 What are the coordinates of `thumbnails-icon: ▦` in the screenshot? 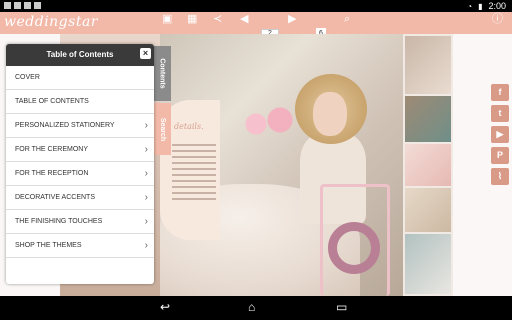 It's located at (192, 19).